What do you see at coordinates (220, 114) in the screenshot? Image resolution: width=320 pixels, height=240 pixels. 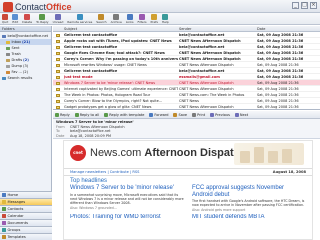 I see `previous-button: Previous` at bounding box center [220, 114].